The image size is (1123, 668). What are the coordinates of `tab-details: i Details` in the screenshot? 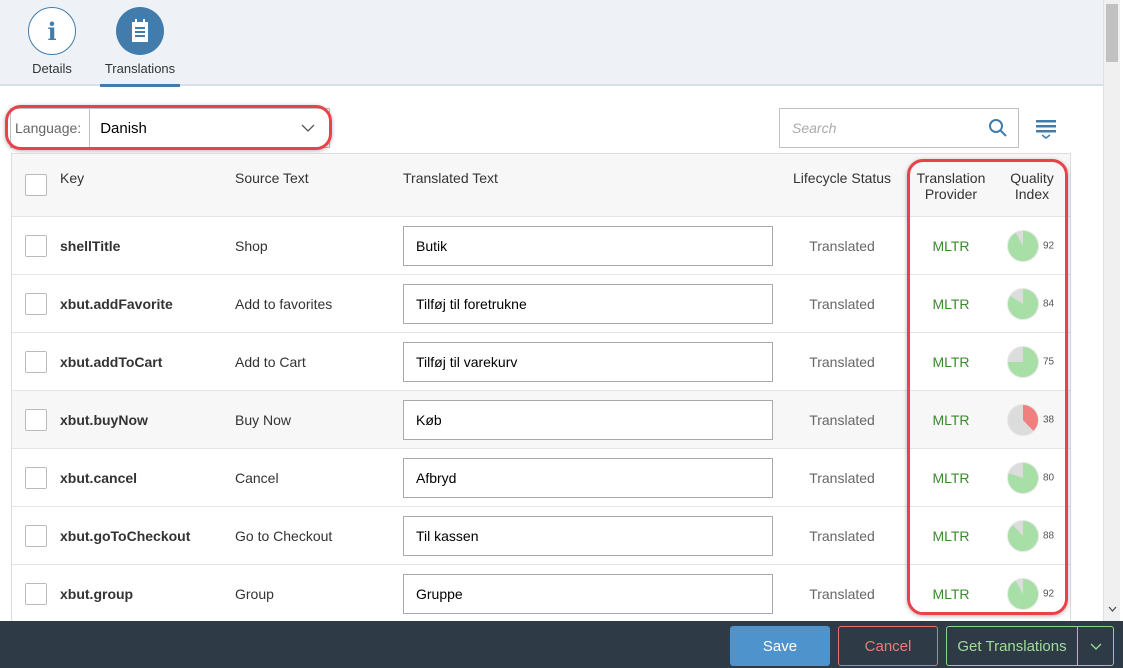 It's located at (52, 41).